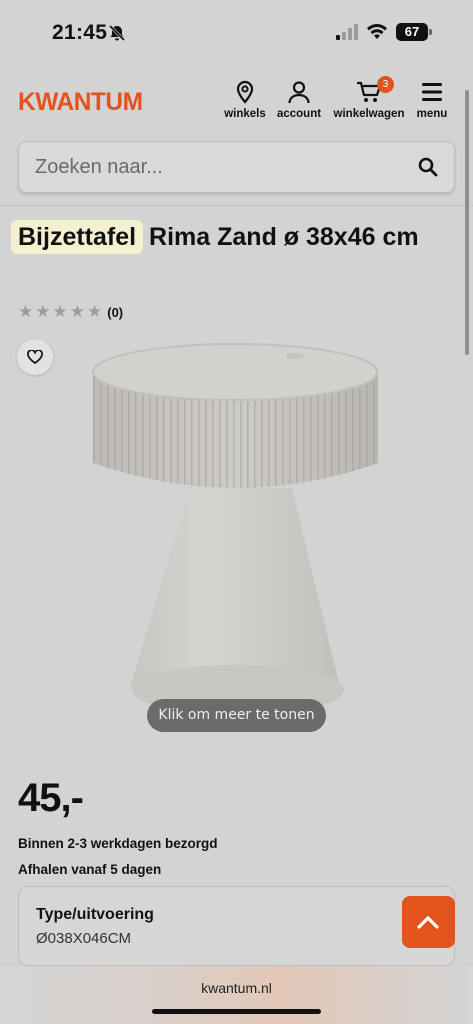 Image resolution: width=473 pixels, height=1024 pixels. What do you see at coordinates (369, 114) in the screenshot?
I see `nav-cart-label: winkelwagen` at bounding box center [369, 114].